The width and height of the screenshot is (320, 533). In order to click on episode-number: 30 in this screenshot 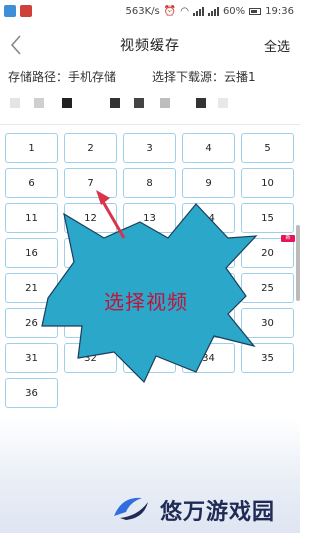, I will do `click(267, 323)`.